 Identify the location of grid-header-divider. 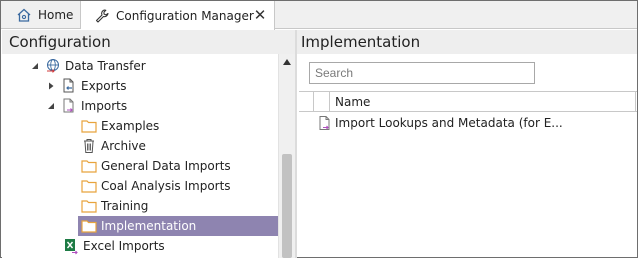
(635, 102).